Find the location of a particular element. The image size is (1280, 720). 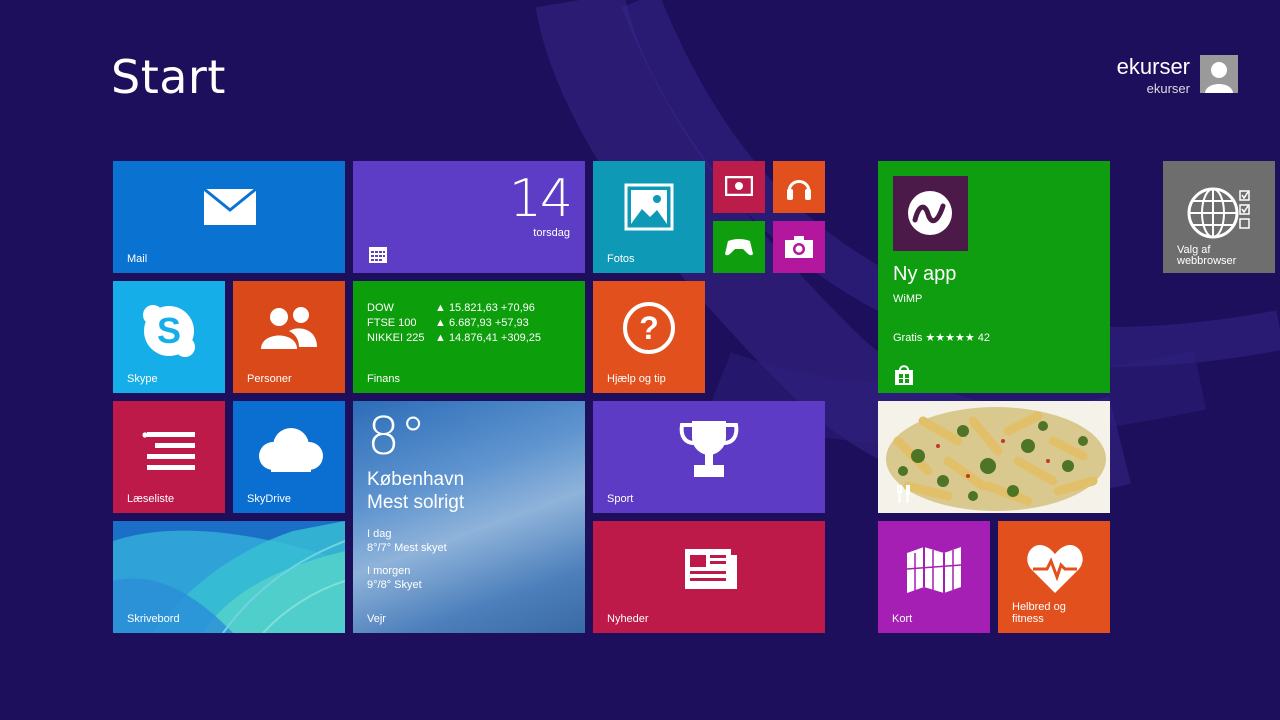

forecast-today: 8°/7° Mest skyet is located at coordinates (407, 548).